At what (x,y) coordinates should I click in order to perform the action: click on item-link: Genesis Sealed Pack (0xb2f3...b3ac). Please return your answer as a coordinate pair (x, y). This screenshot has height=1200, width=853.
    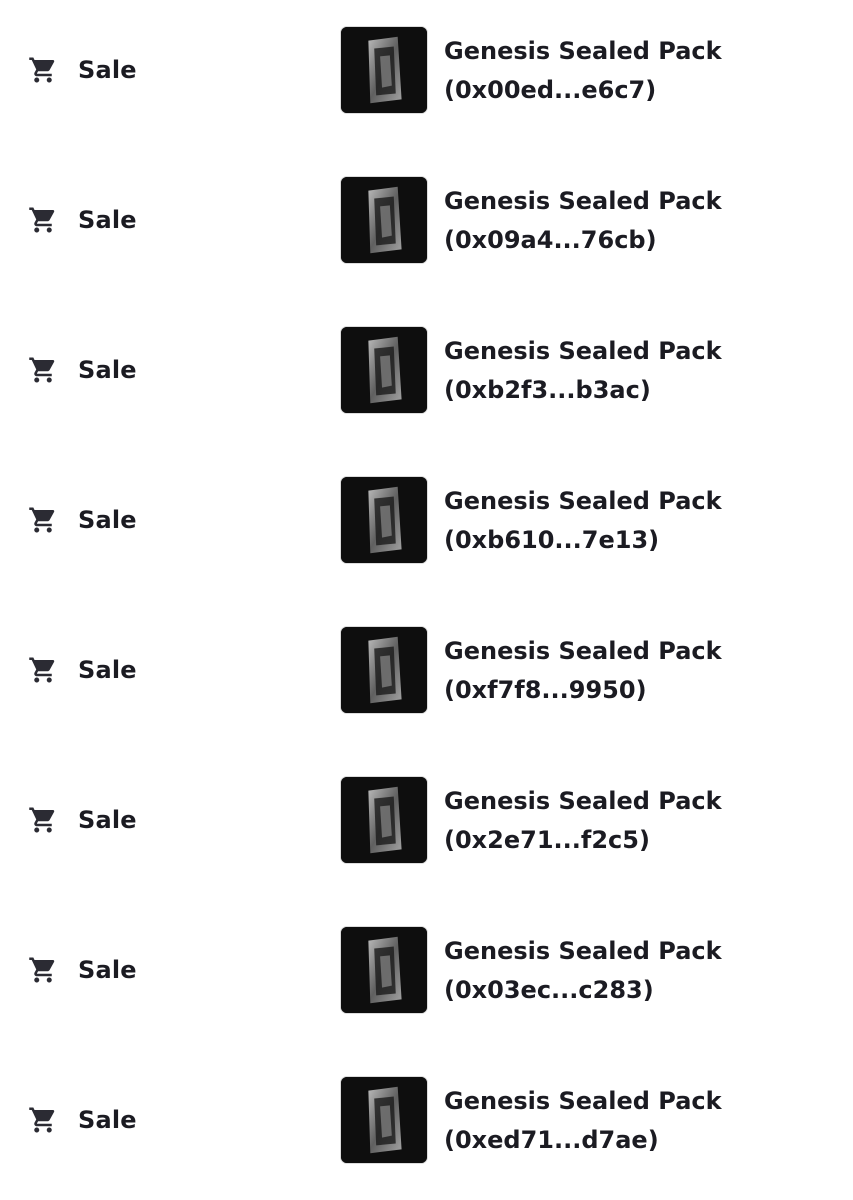
    Looking at the image, I should click on (542, 370).